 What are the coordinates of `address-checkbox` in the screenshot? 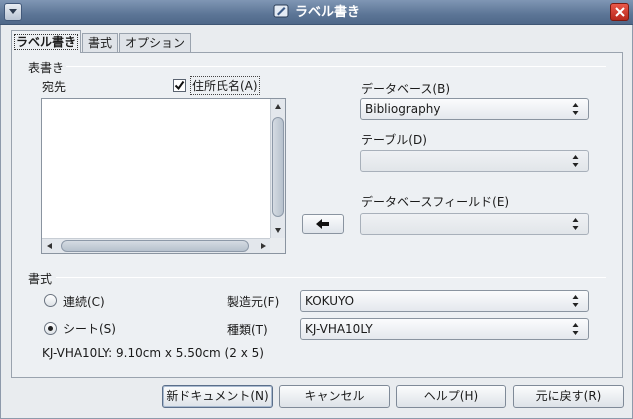 It's located at (179, 85).